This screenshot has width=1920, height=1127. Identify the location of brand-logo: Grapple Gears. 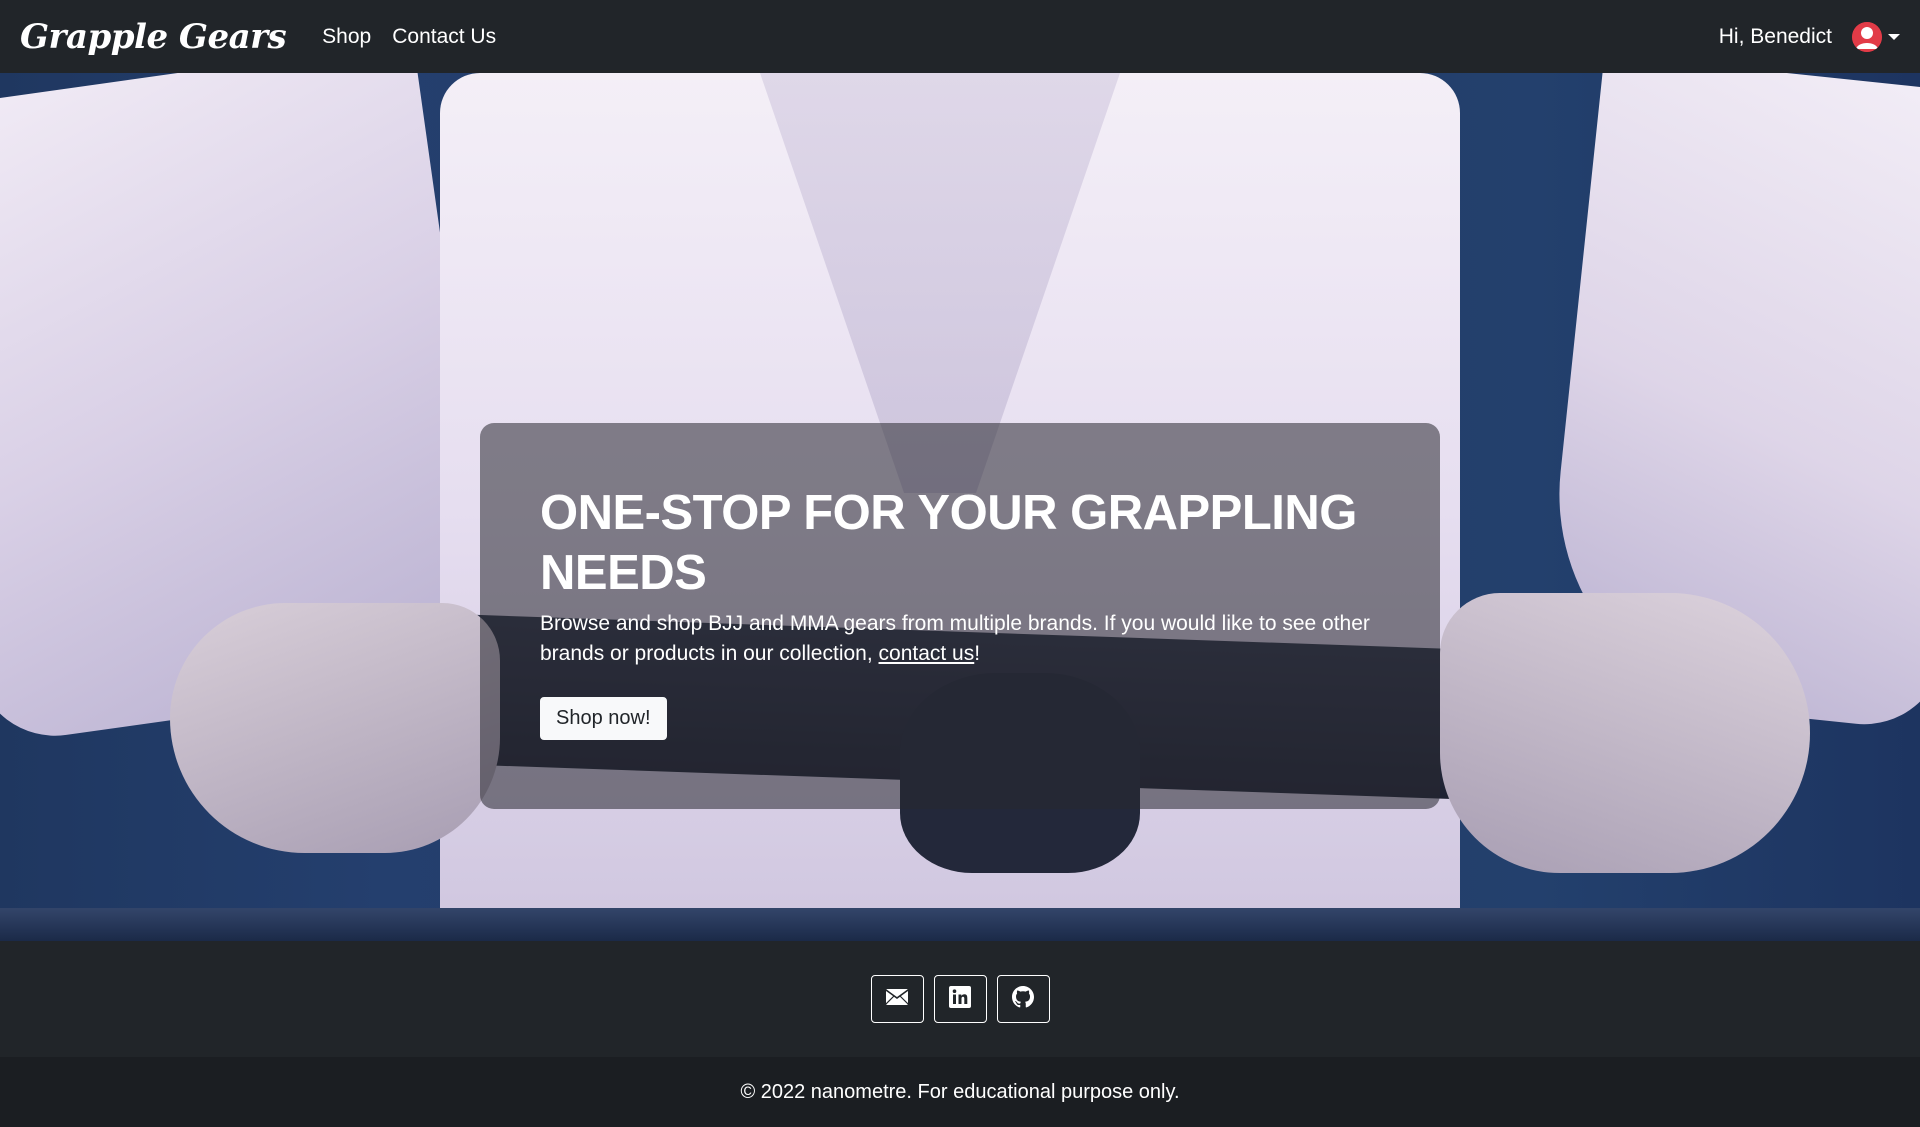
(153, 37).